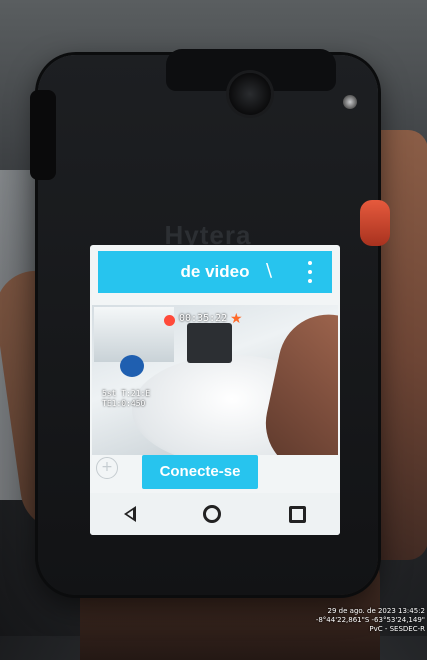 The width and height of the screenshot is (427, 660). What do you see at coordinates (124, 403) in the screenshot?
I see `osd-line-2: TE1:0:450` at bounding box center [124, 403].